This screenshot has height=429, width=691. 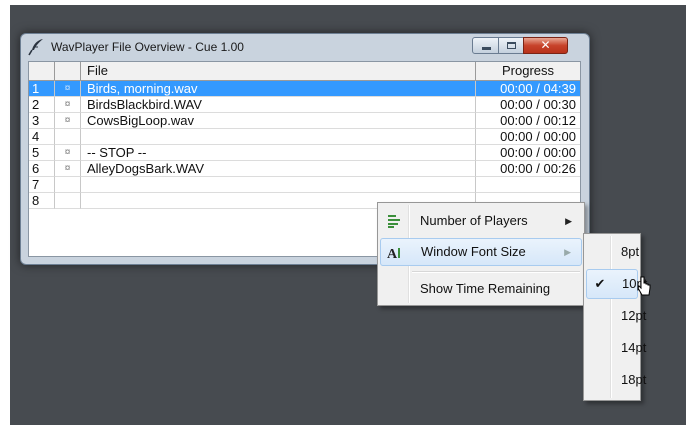 I want to click on menu-item-number-of-players: Number of Players ▶, so click(x=481, y=221).